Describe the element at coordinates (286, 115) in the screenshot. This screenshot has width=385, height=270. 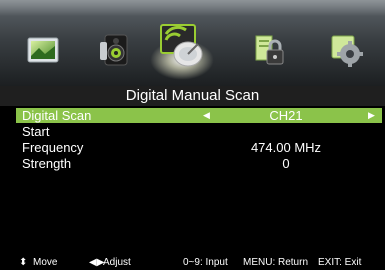
I see `row-value: CH21` at that location.